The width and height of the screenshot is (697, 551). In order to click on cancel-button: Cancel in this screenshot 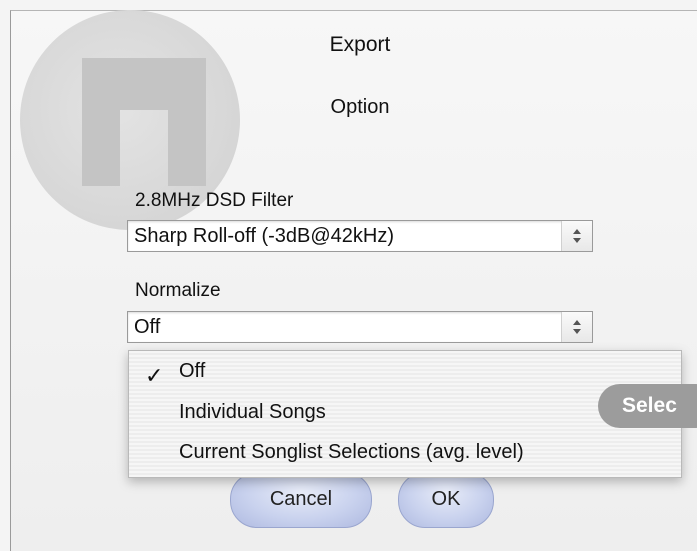, I will do `click(301, 500)`.